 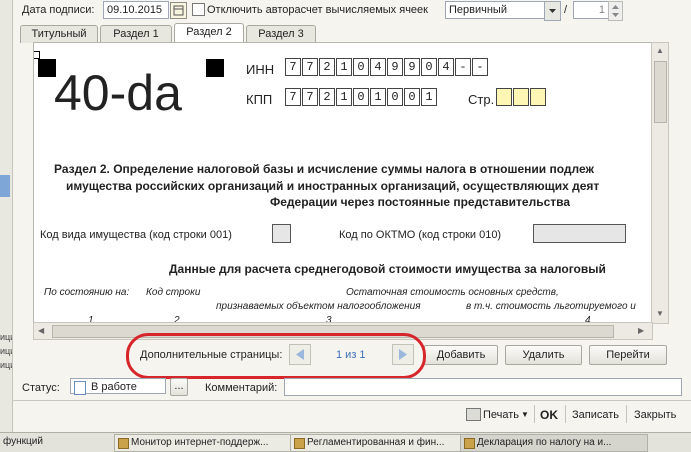 What do you see at coordinates (41, 330) in the screenshot?
I see `scroll-left-icon: ◀` at bounding box center [41, 330].